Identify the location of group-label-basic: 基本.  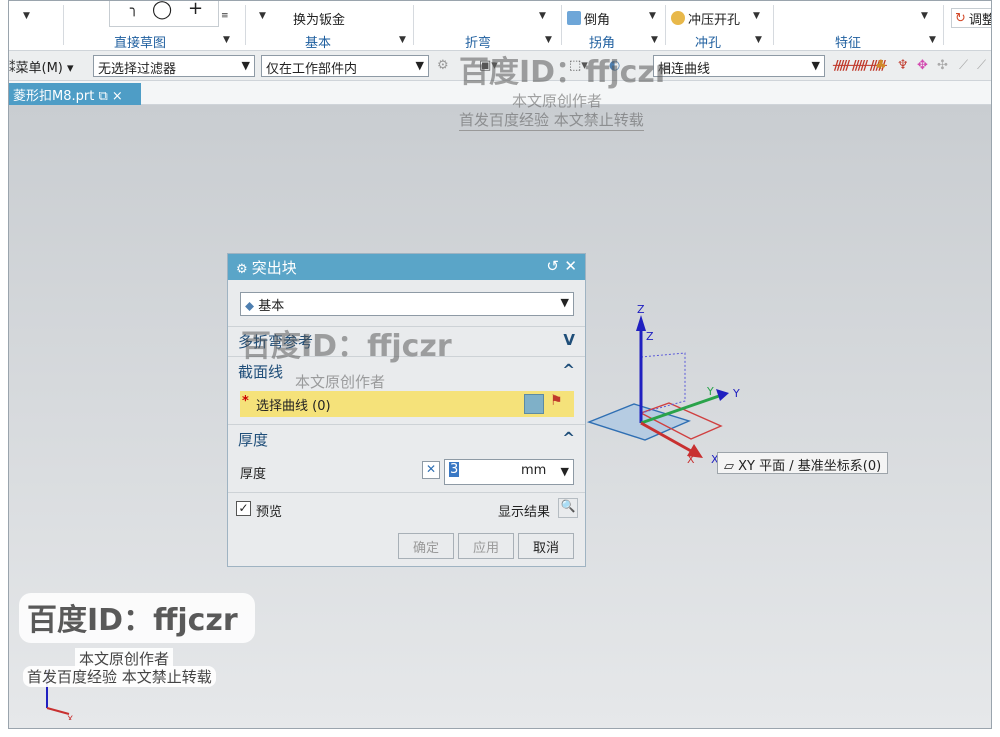
(318, 43).